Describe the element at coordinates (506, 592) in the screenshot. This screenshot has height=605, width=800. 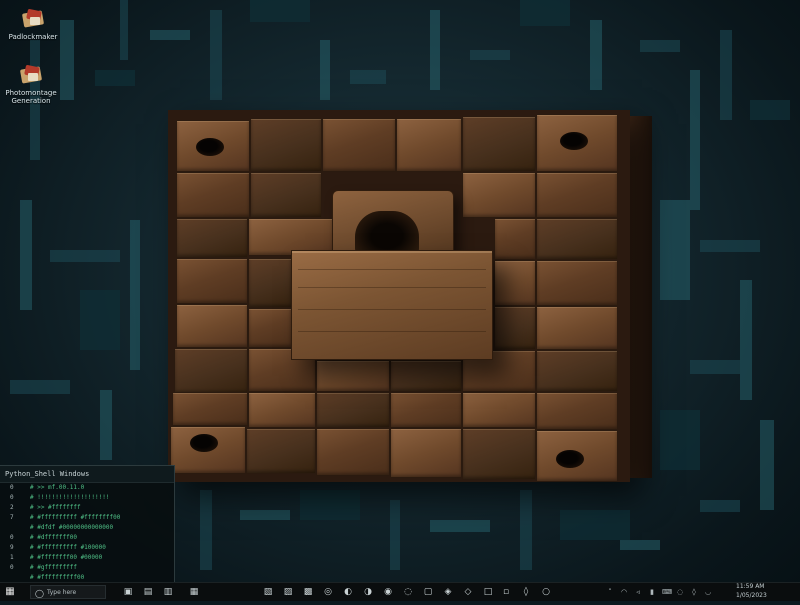
I see `calculator-icon: ▫` at that location.